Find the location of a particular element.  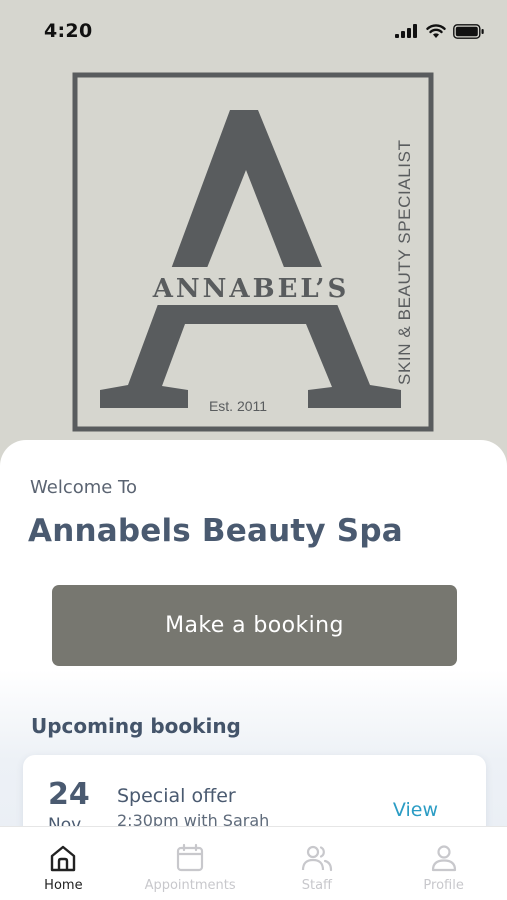

profile-icon is located at coordinates (443, 858).